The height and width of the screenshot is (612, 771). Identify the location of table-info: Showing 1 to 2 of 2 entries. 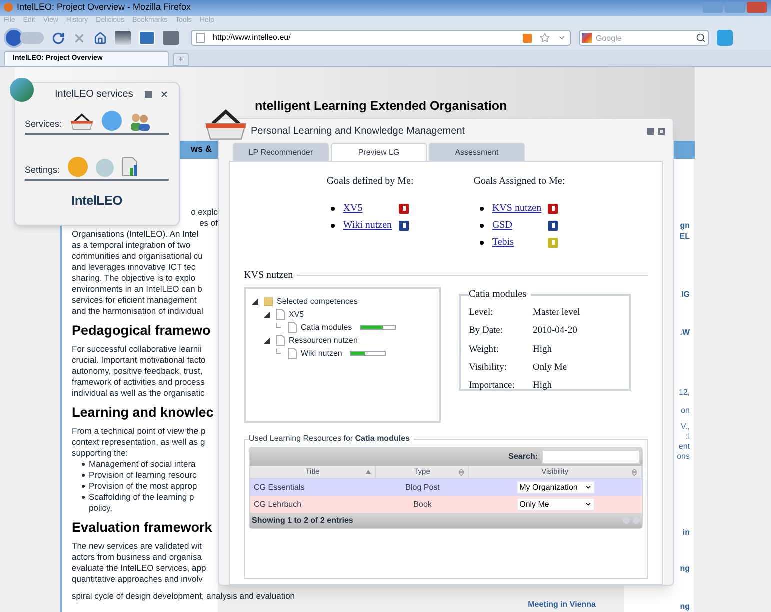
(303, 520).